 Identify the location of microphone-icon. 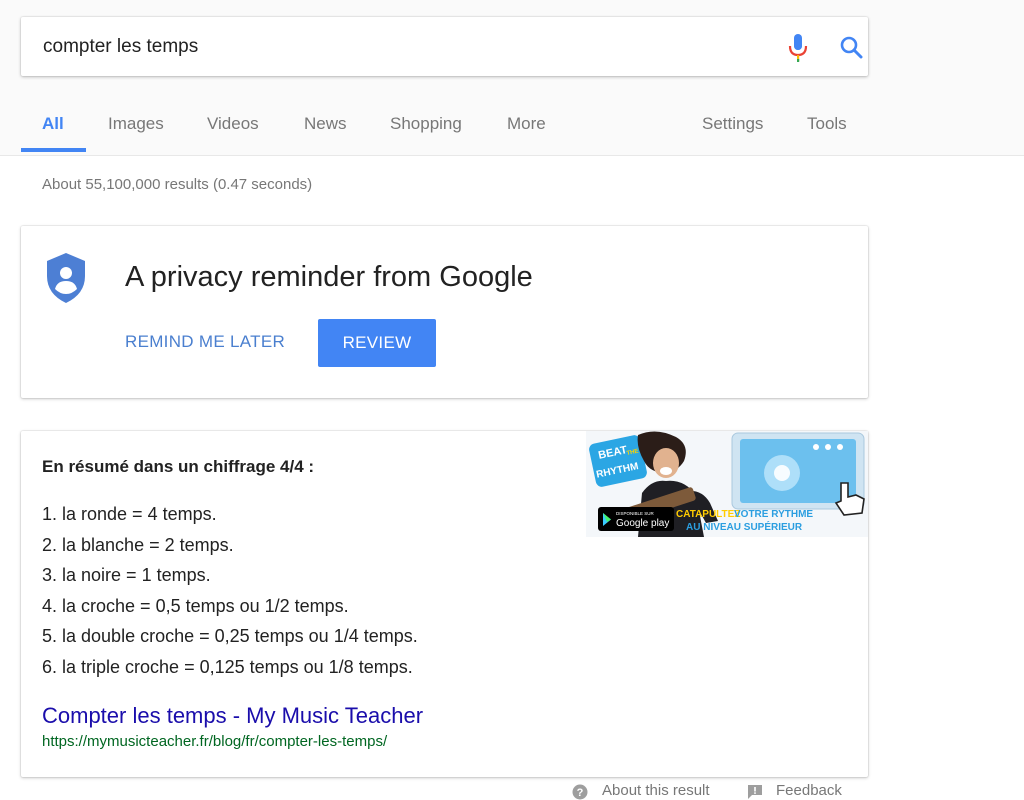
(798, 48).